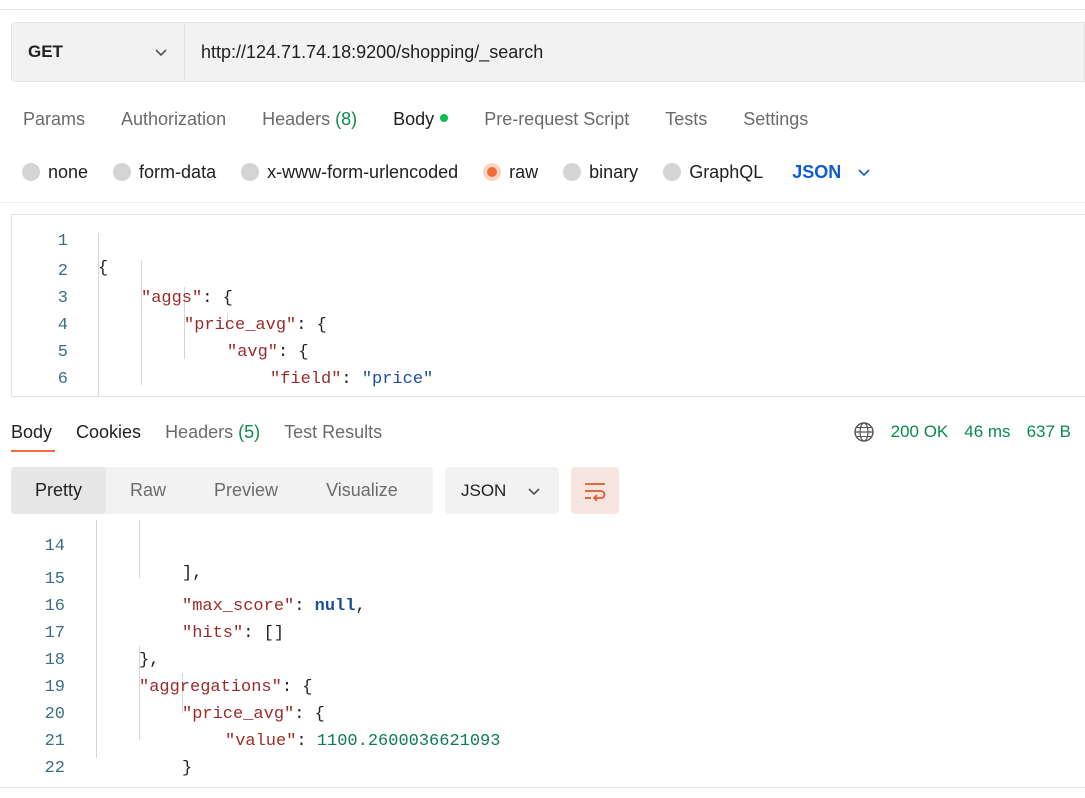 The image size is (1085, 798). I want to click on response-format-select: JSON, so click(502, 490).